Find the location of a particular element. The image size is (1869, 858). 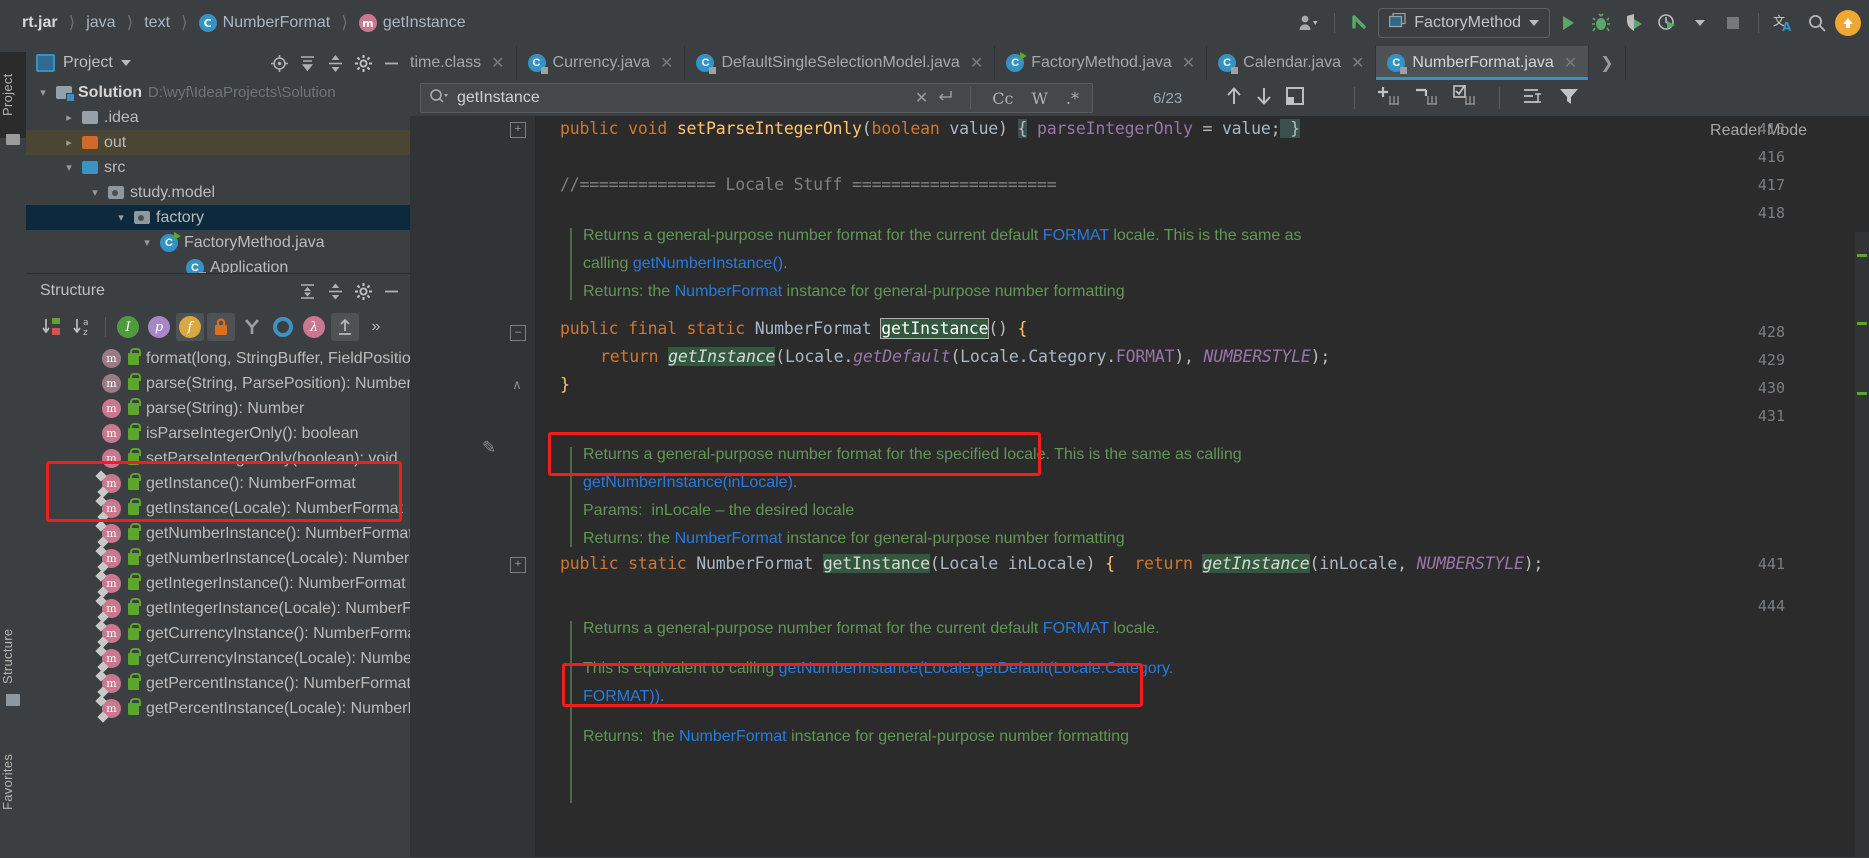

breadcrumb-item-getinstance: m getInstance is located at coordinates (412, 23).